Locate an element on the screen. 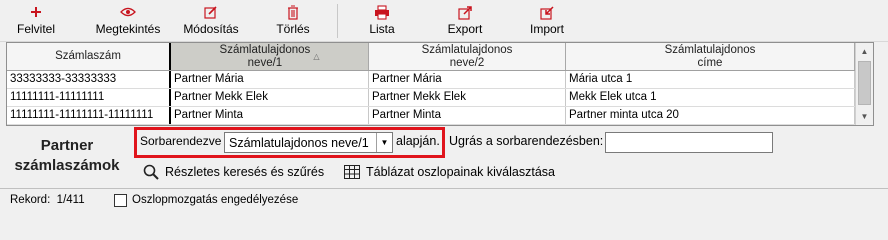 This screenshot has width=888, height=240. table-icon is located at coordinates (352, 172).